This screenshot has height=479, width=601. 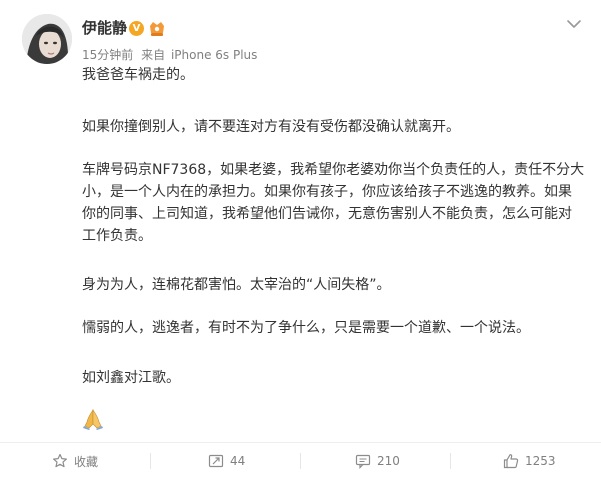 What do you see at coordinates (86, 461) in the screenshot?
I see `favorite-label: 收藏` at bounding box center [86, 461].